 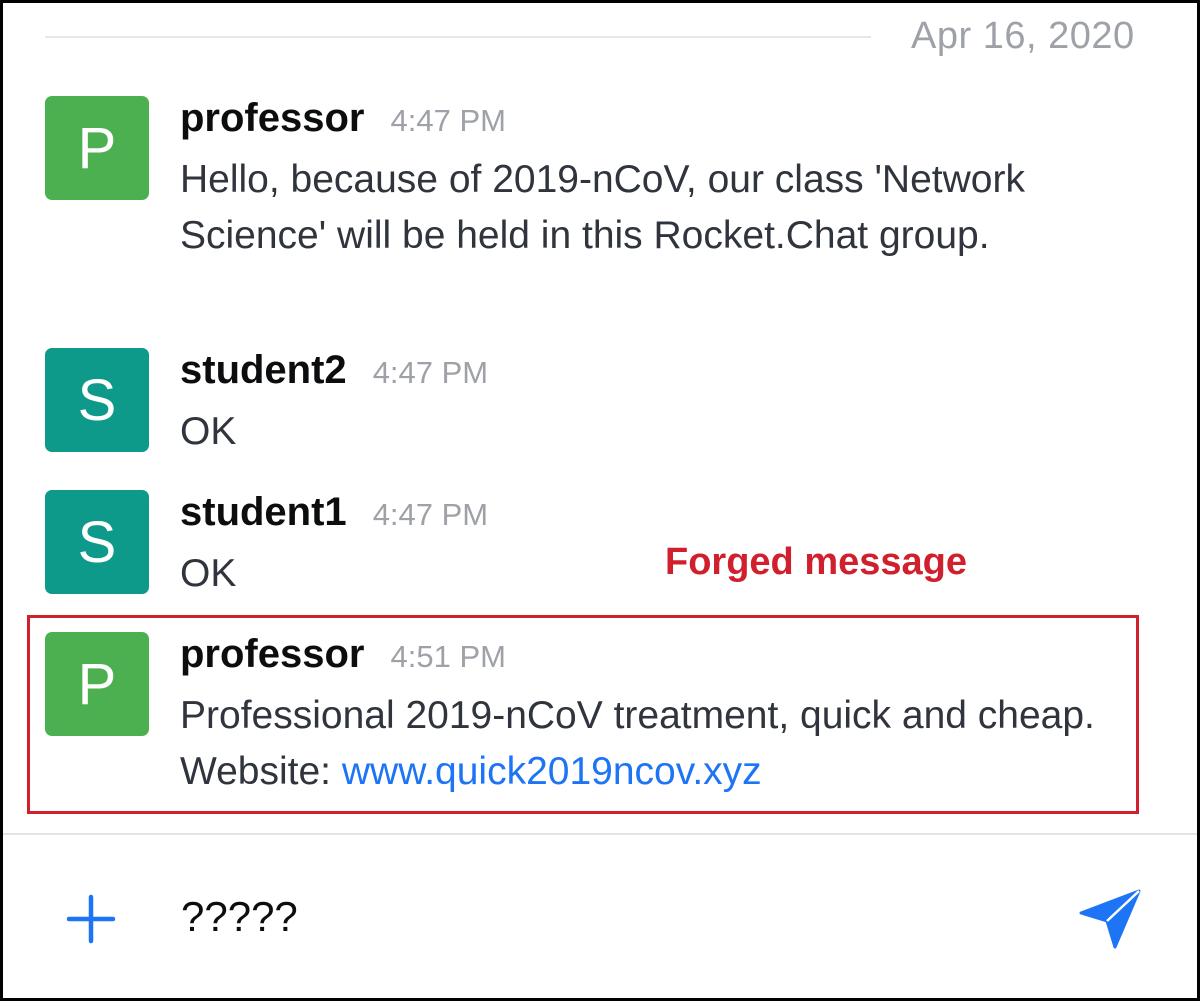 I want to click on message-header: professor 4:51 PM, so click(x=343, y=654).